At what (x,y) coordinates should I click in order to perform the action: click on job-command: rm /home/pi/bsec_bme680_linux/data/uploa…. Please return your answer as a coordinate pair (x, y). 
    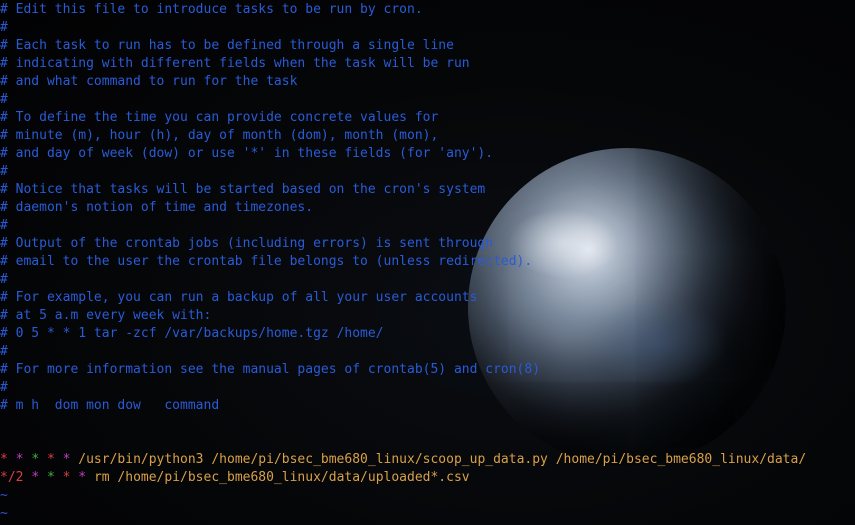
    Looking at the image, I should click on (281, 477).